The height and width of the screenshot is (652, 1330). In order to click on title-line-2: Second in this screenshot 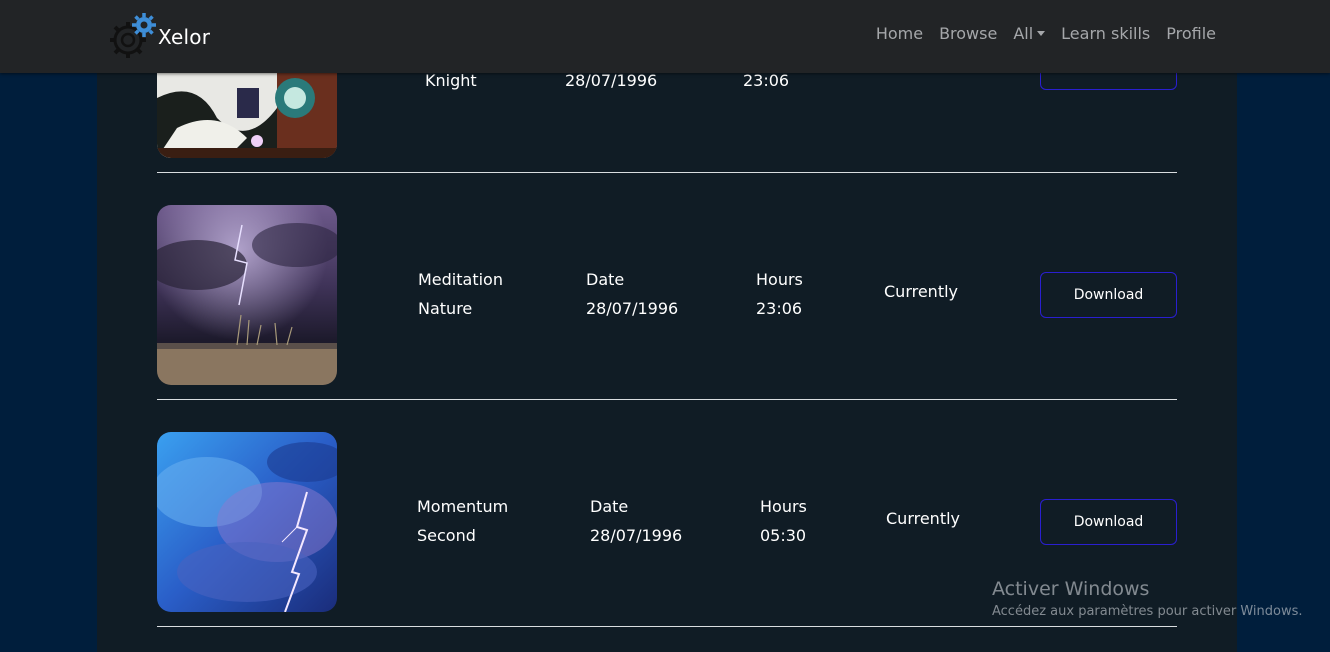, I will do `click(446, 535)`.